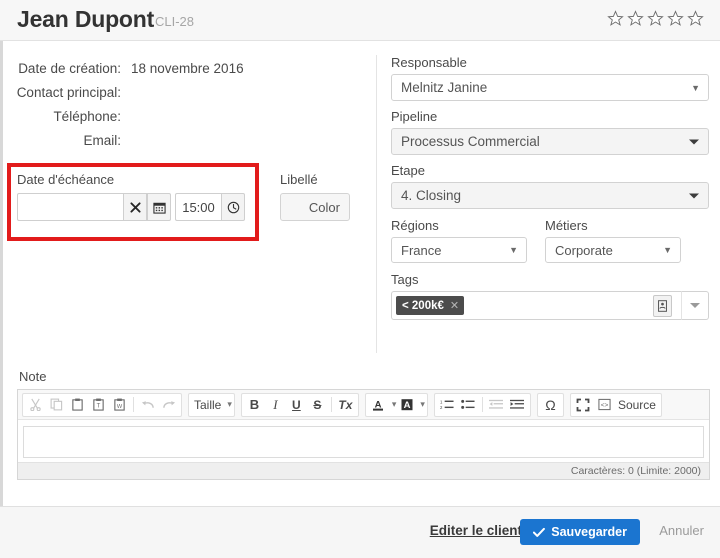  Describe the element at coordinates (317, 404) in the screenshot. I see `strikethrough-icon: S` at that location.